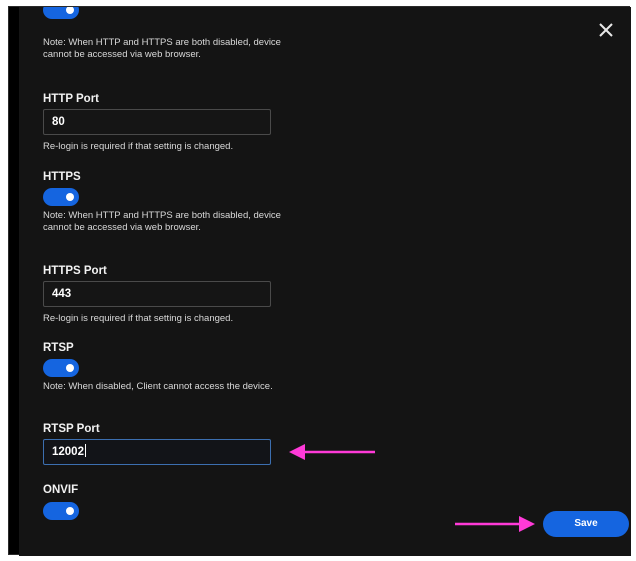  Describe the element at coordinates (157, 122) in the screenshot. I see `http-port-input: 80` at that location.